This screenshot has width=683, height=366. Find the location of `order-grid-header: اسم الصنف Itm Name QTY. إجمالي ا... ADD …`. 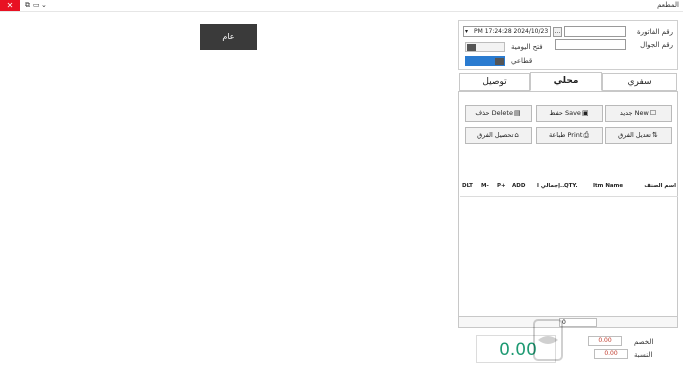

order-grid-header: اسم الصنف Itm Name QTY. إجمالي ا... ADD … is located at coordinates (569, 187).